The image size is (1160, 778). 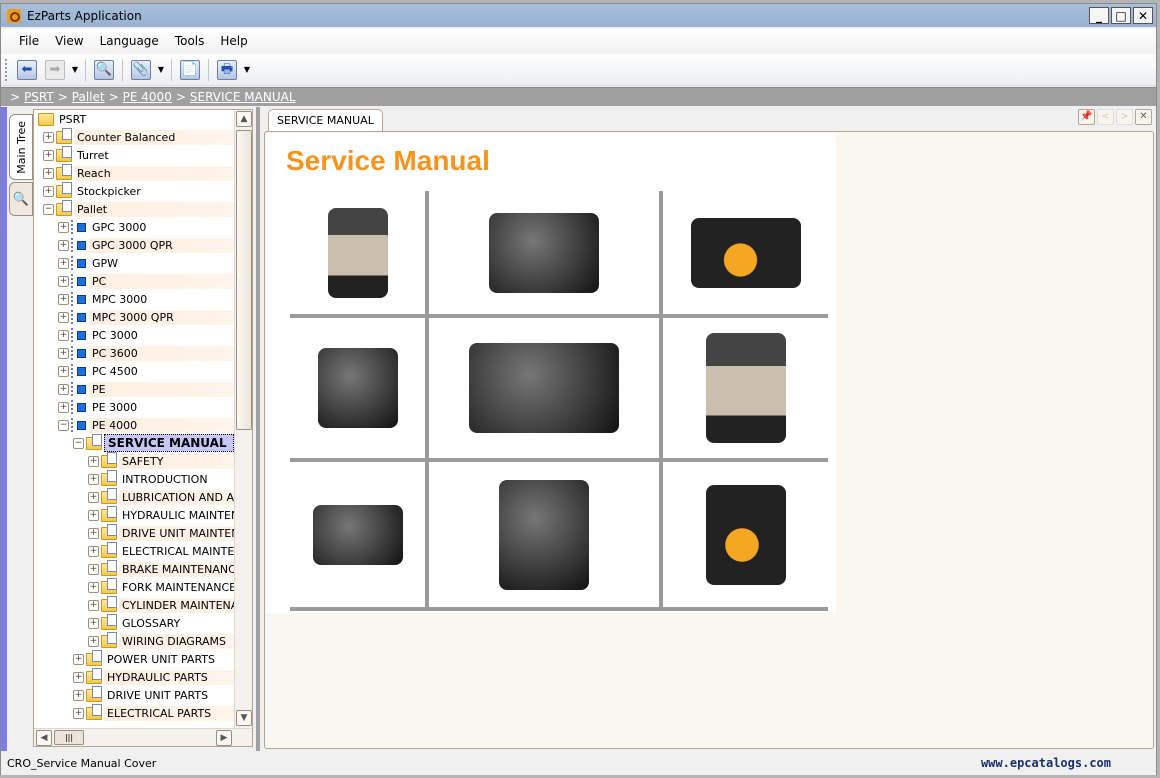 I want to click on tree-item: + PE, so click(x=134, y=389).